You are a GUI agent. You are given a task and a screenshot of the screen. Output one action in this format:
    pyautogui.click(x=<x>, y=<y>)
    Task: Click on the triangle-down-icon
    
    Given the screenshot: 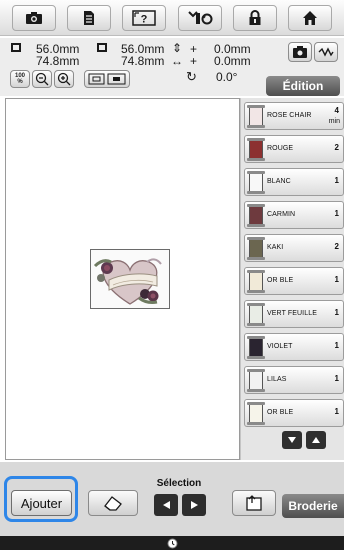 What is the action you would take?
    pyautogui.click(x=292, y=440)
    